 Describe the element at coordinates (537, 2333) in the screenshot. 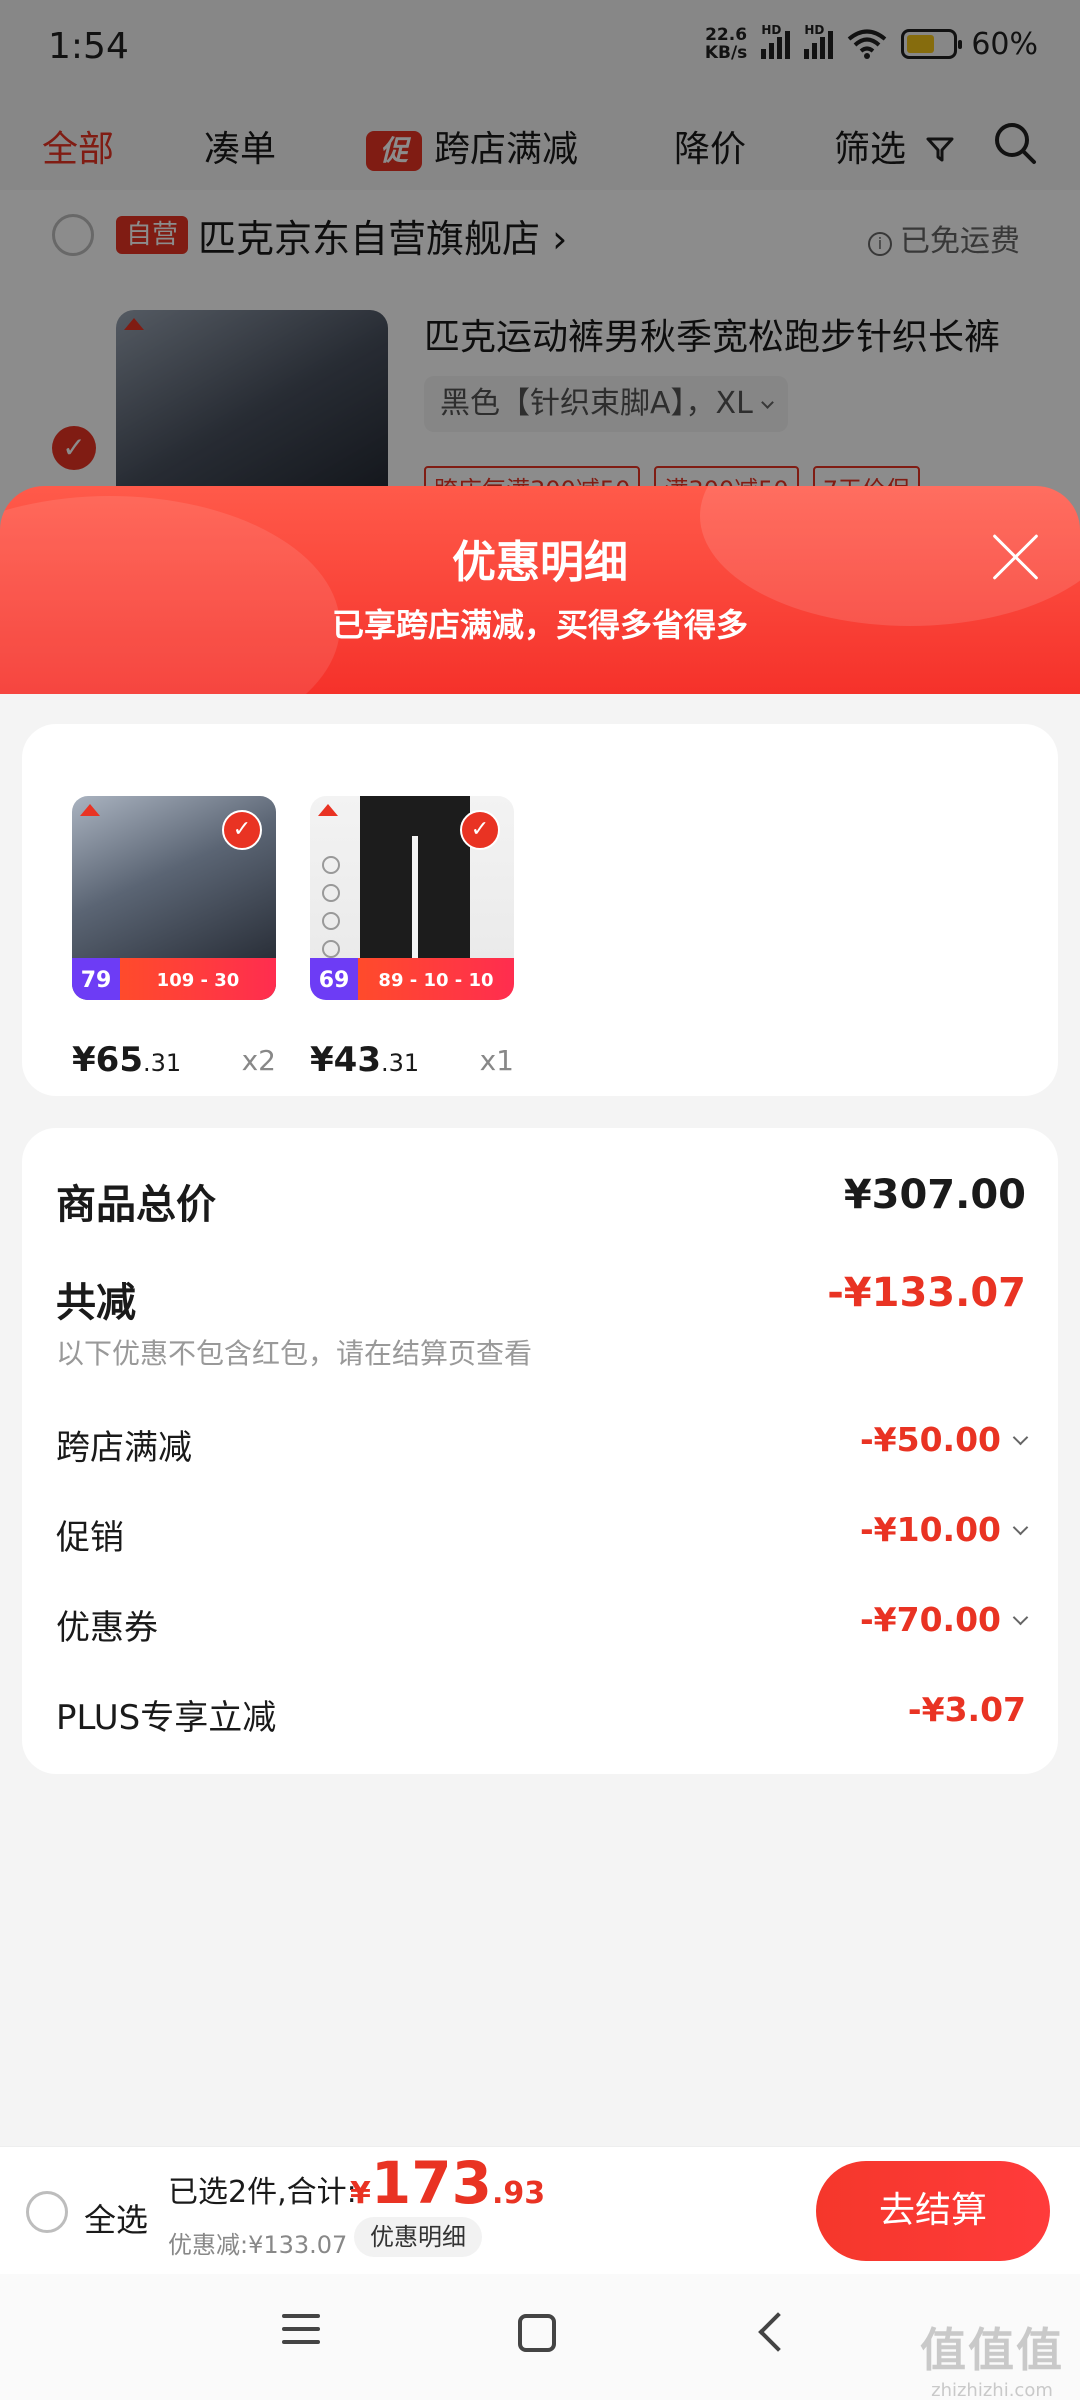

I see `home-icon` at that location.